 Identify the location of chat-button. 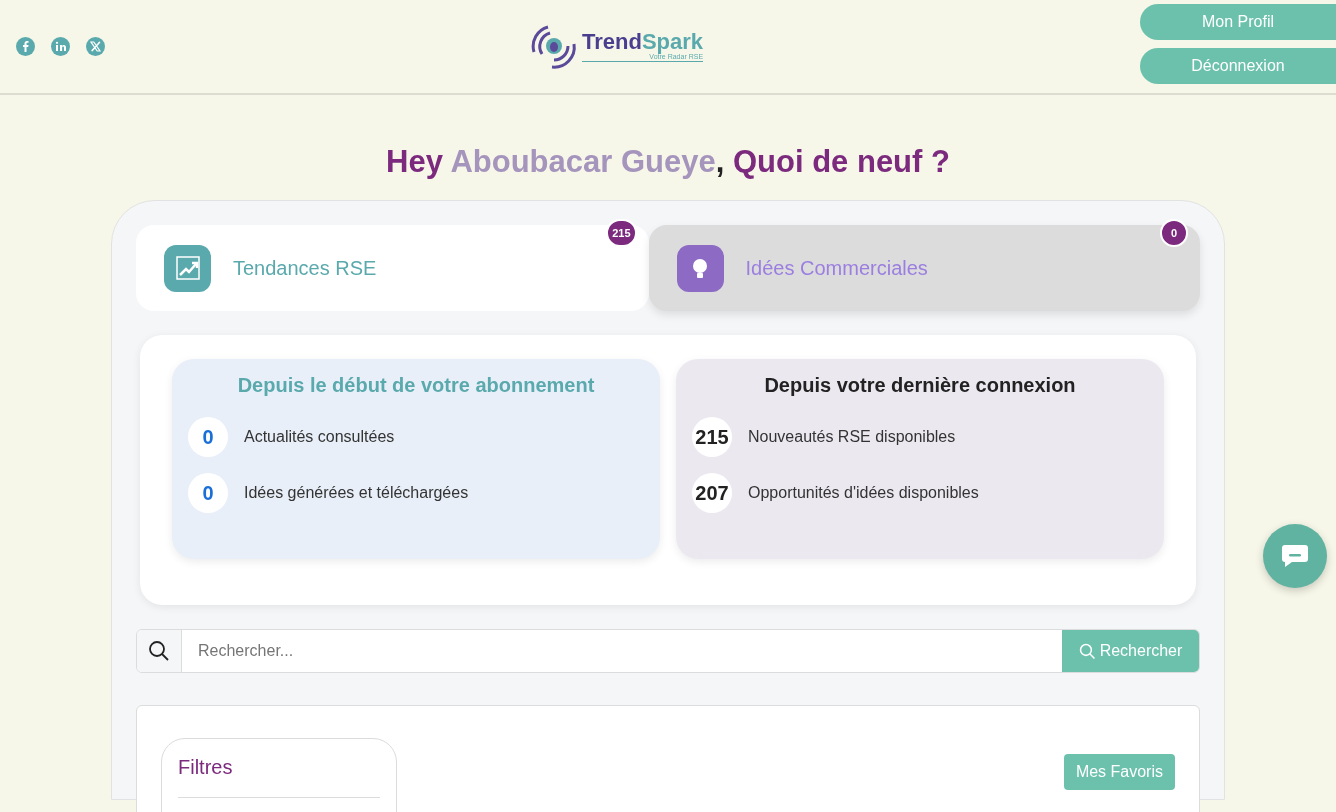
(1295, 556).